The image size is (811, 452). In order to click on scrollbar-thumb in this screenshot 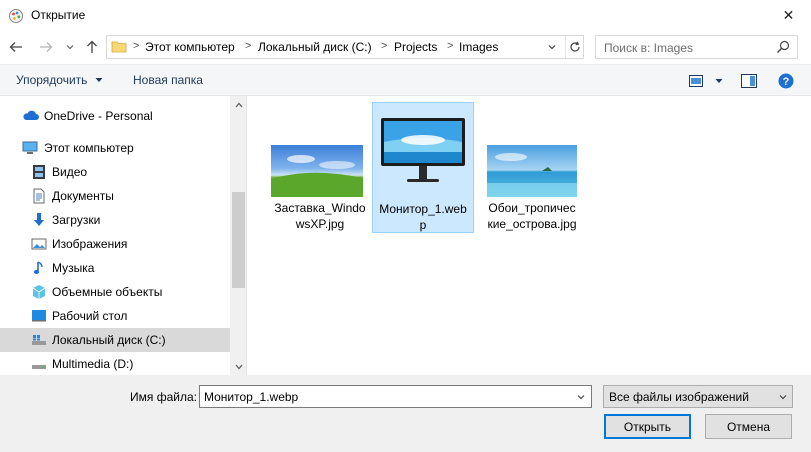, I will do `click(238, 240)`.